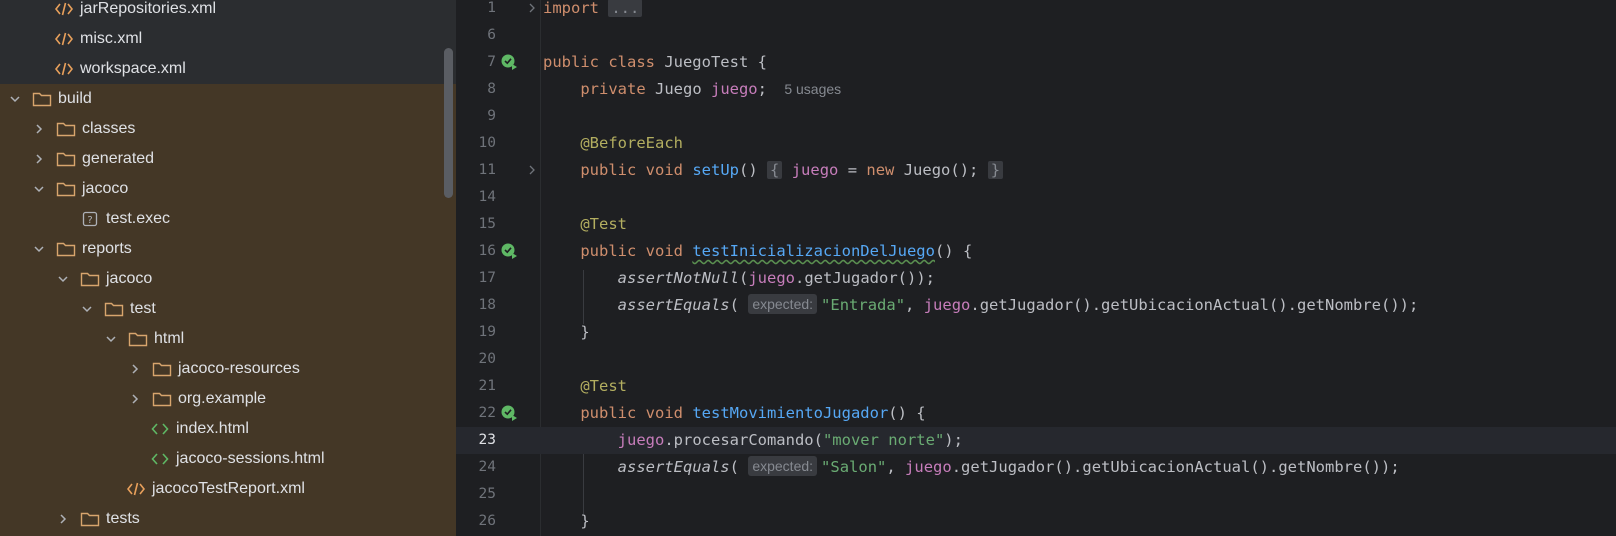  What do you see at coordinates (1036, 440) in the screenshot?
I see `code-line-current: 23 juego.procesarComando("mover norte");` at bounding box center [1036, 440].